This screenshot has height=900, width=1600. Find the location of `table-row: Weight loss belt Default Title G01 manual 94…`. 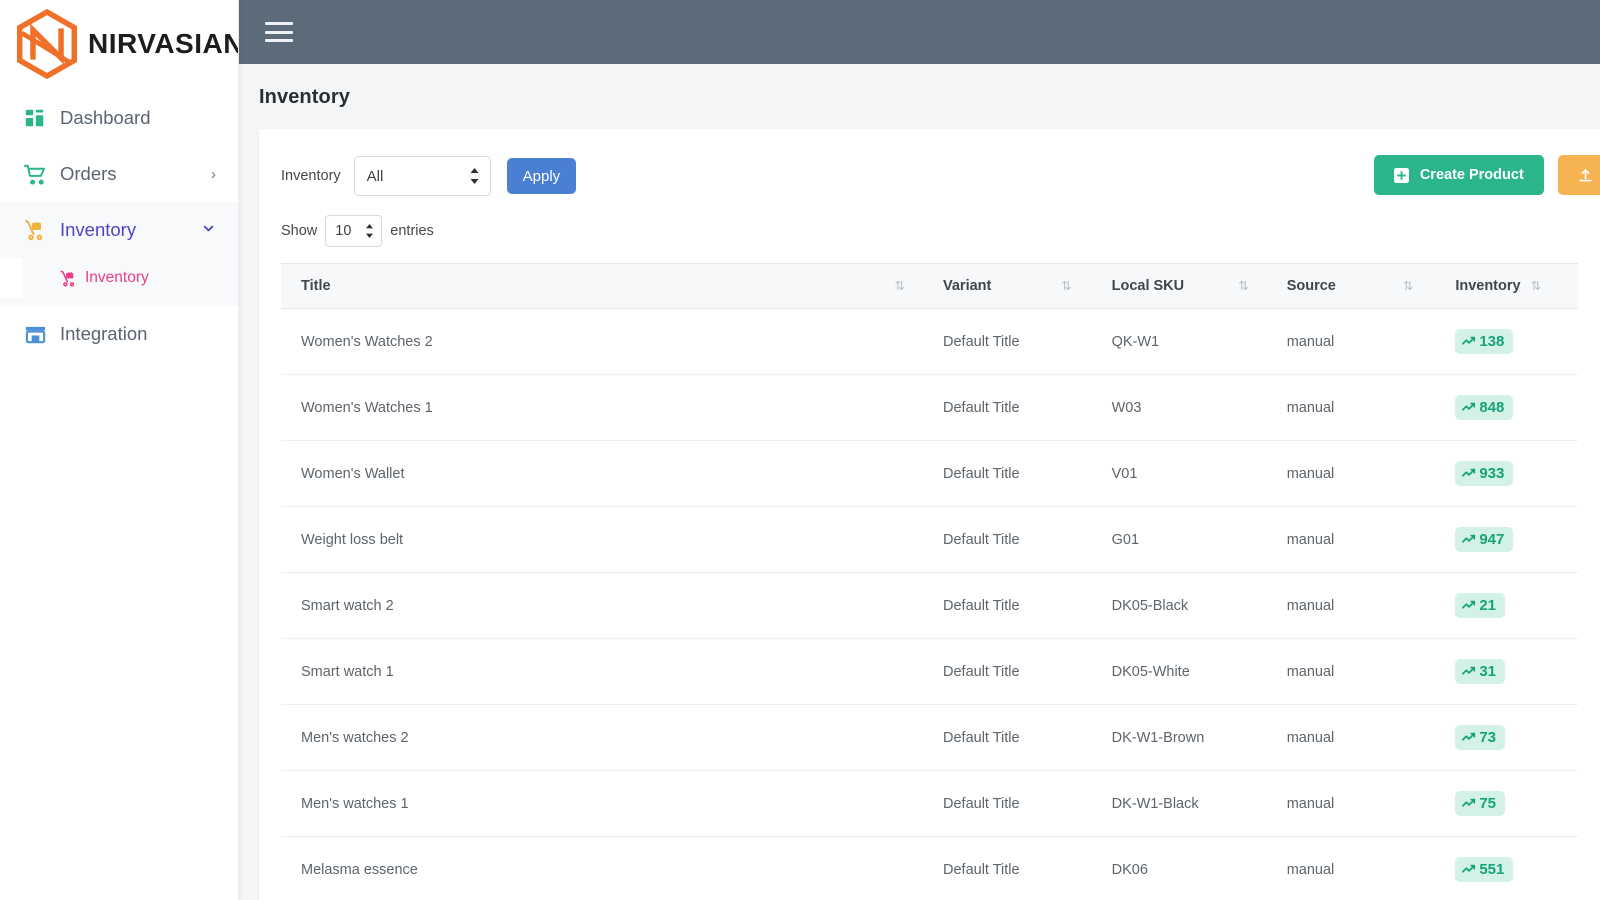

table-row: Weight loss belt Default Title G01 manual 94… is located at coordinates (929, 539).